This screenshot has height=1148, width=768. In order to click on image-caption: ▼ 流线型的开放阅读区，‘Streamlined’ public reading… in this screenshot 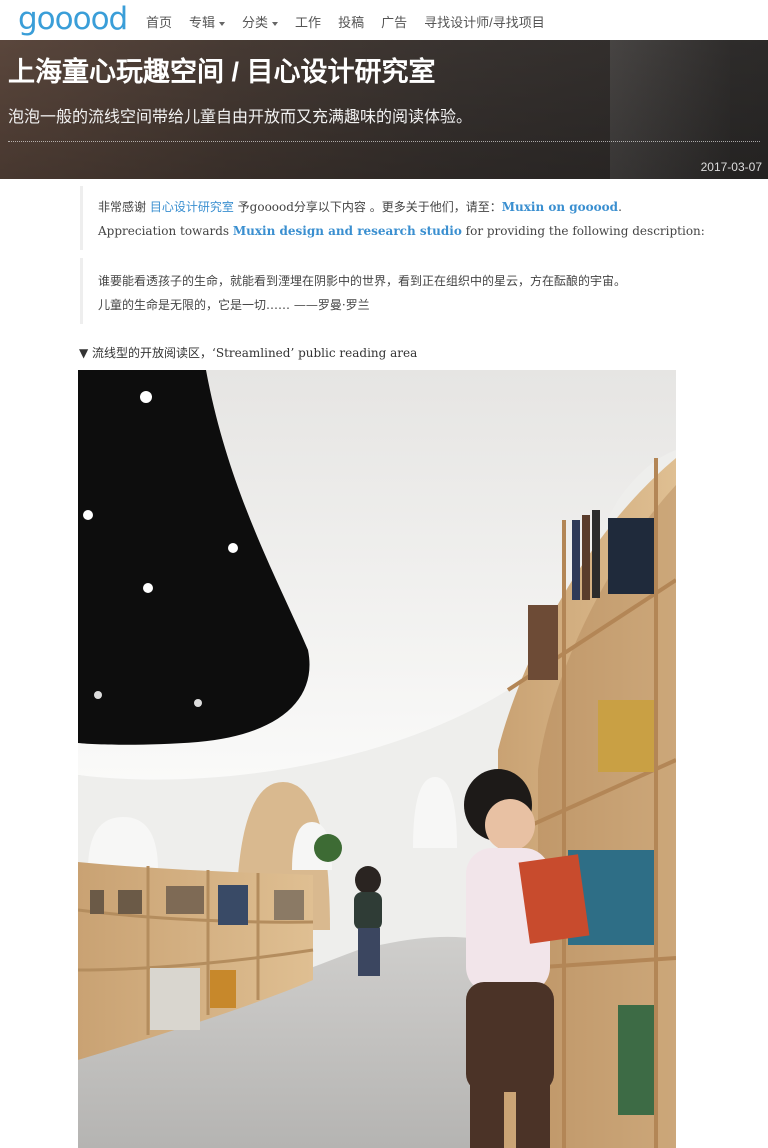, I will do `click(248, 353)`.